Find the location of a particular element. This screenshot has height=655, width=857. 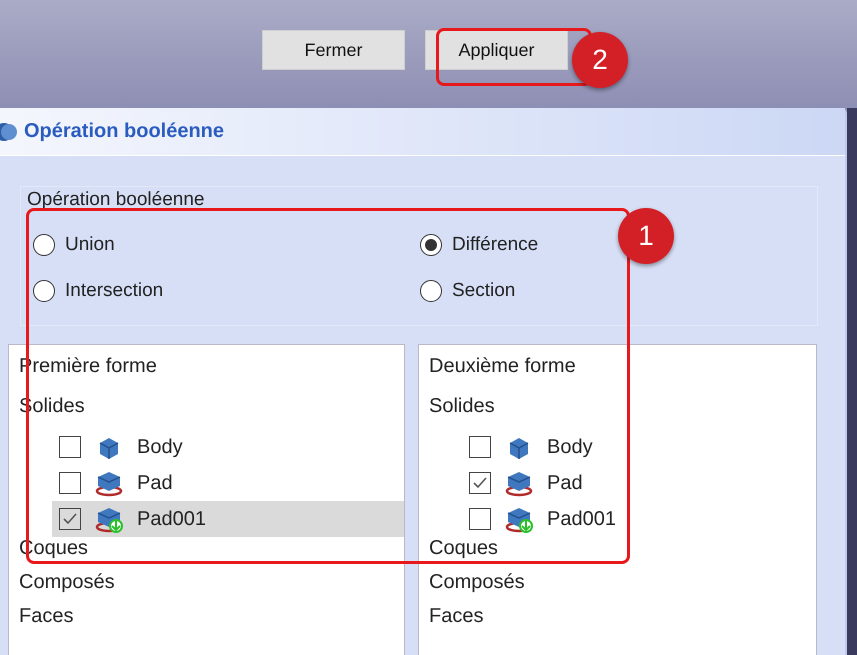

dialog-button: Fermer is located at coordinates (333, 50).